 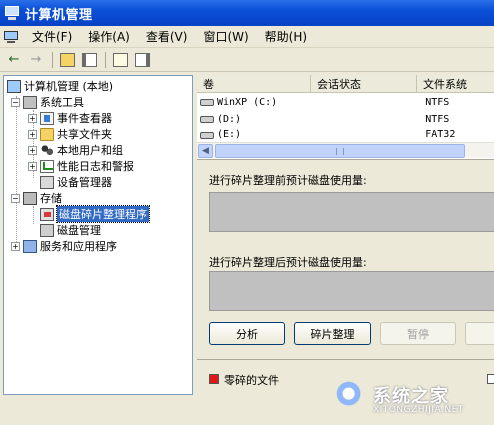 What do you see at coordinates (352, 397) in the screenshot?
I see `watermark-logo-icon` at bounding box center [352, 397].